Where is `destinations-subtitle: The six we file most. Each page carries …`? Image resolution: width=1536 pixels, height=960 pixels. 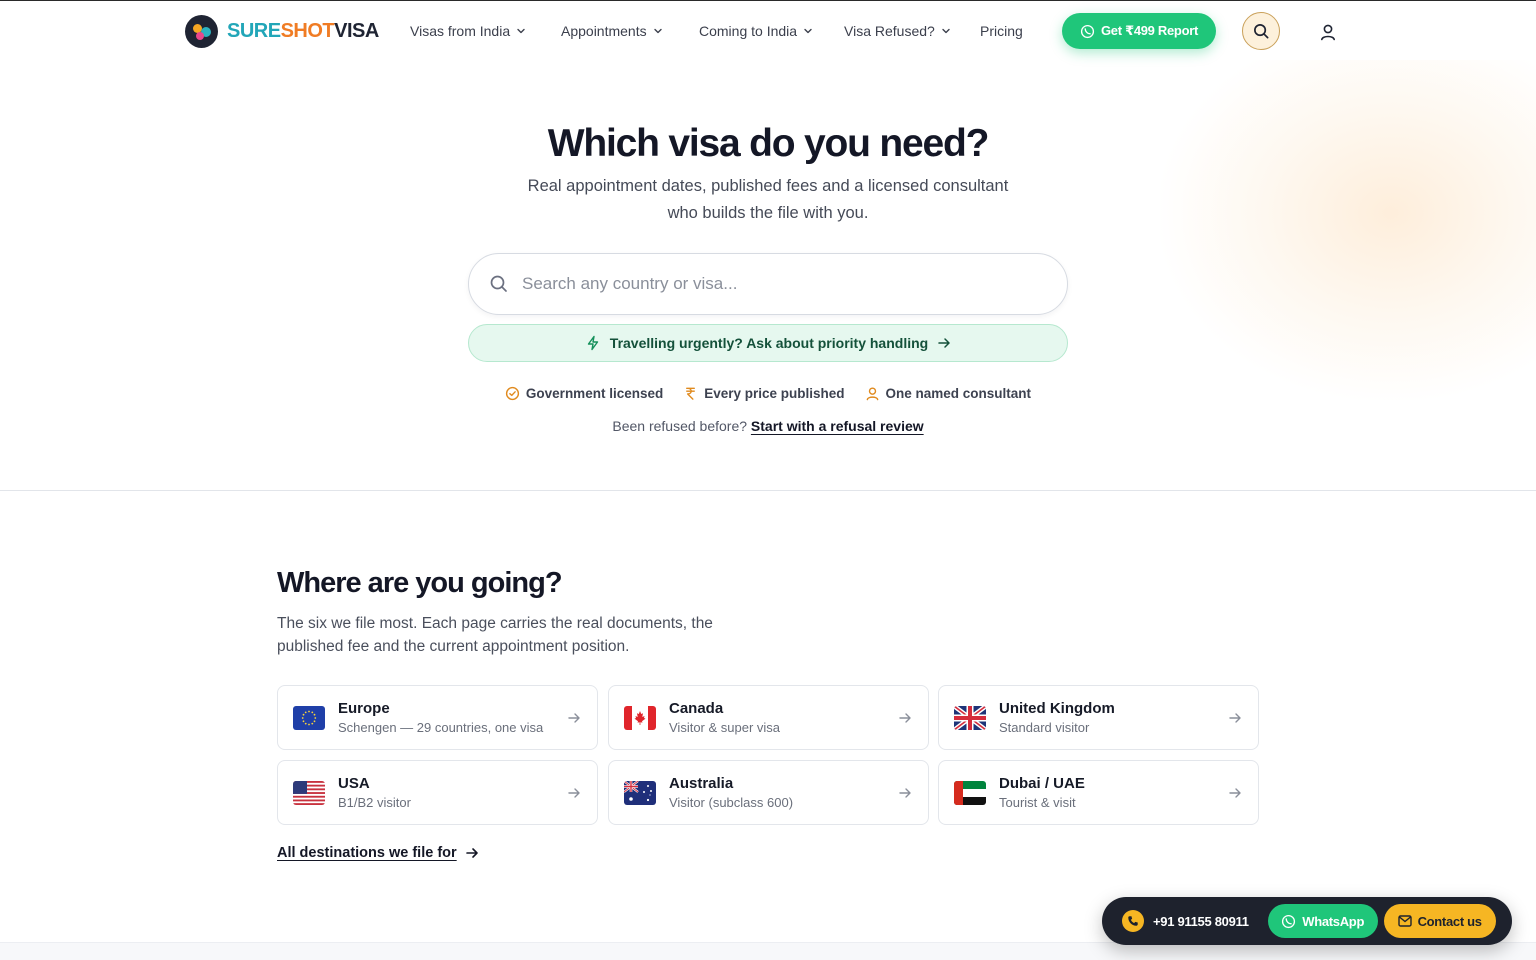 destinations-subtitle: The six we file most. Each page carries … is located at coordinates (495, 635).